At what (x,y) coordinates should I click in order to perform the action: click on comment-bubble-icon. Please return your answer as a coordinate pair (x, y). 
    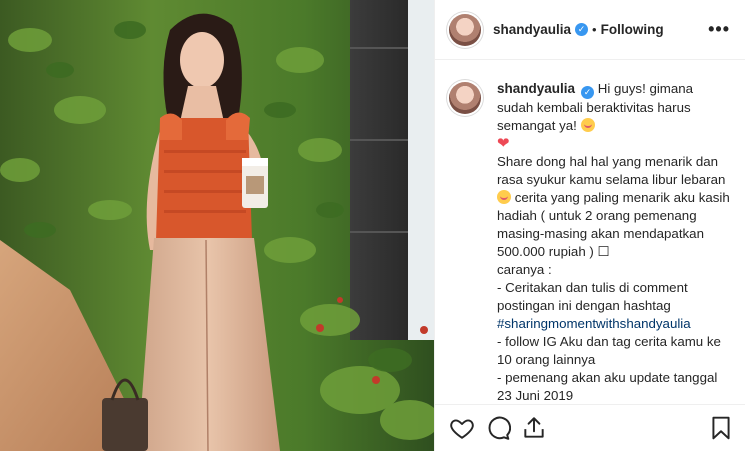
    Looking at the image, I should click on (498, 428).